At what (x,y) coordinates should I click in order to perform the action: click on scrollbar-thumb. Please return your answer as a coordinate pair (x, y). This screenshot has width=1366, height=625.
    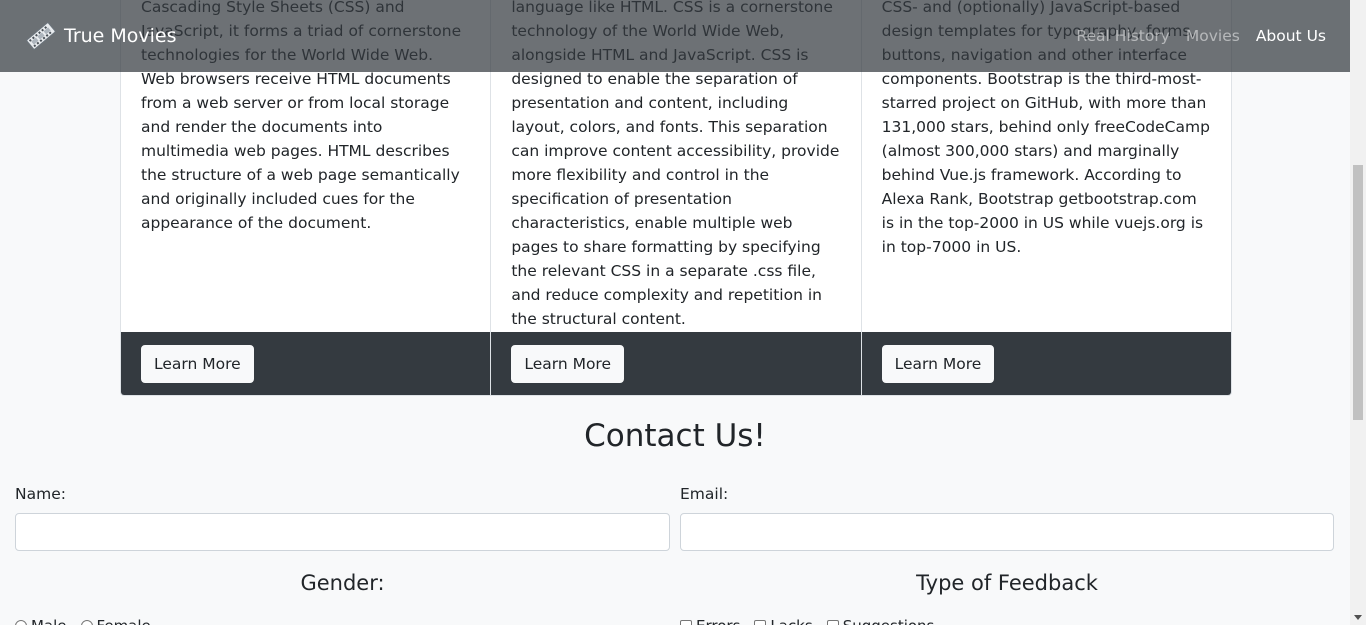
    Looking at the image, I should click on (1358, 292).